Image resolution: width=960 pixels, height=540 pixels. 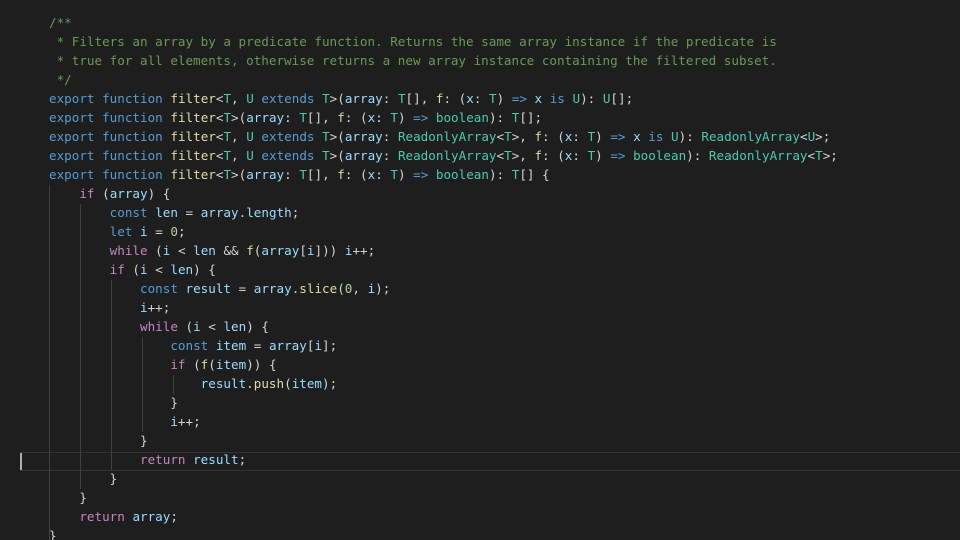 I want to click on code-token: [, so click(x=303, y=250).